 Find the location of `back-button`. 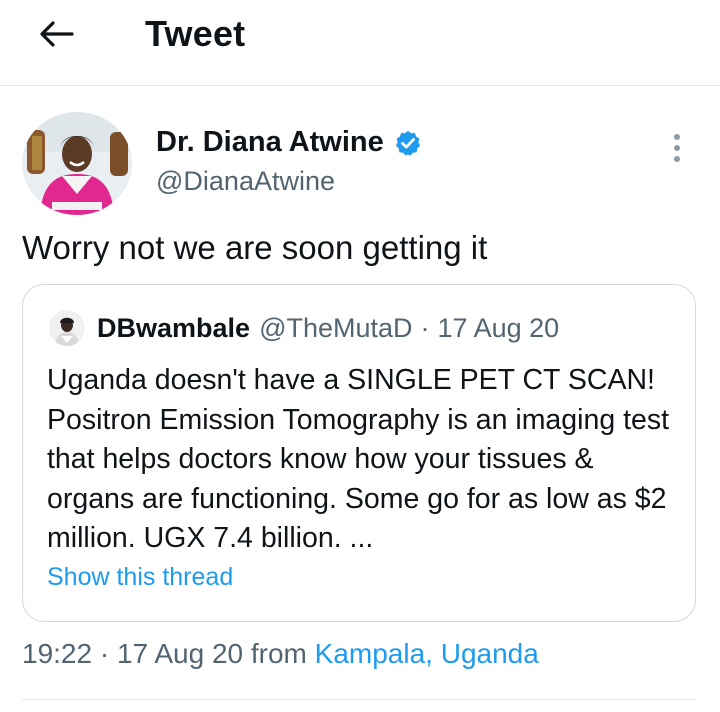

back-button is located at coordinates (56, 36).